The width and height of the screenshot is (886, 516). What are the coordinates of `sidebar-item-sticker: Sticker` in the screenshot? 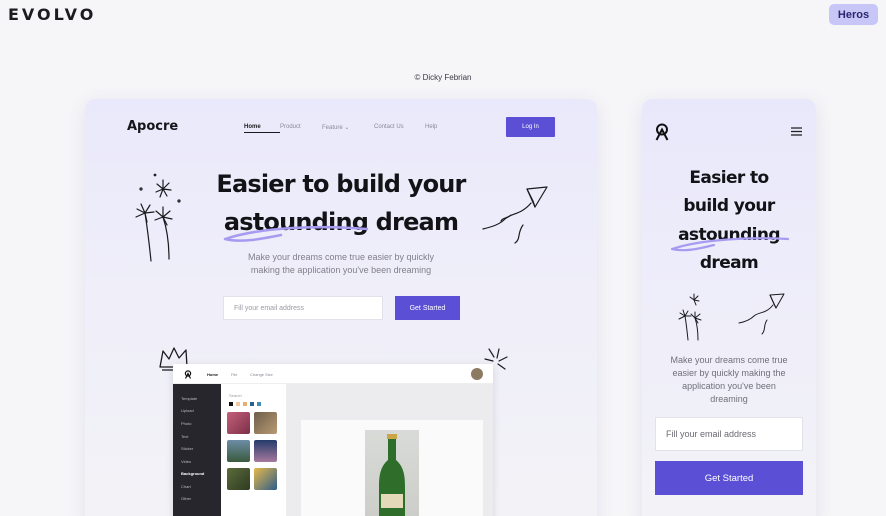 It's located at (187, 448).